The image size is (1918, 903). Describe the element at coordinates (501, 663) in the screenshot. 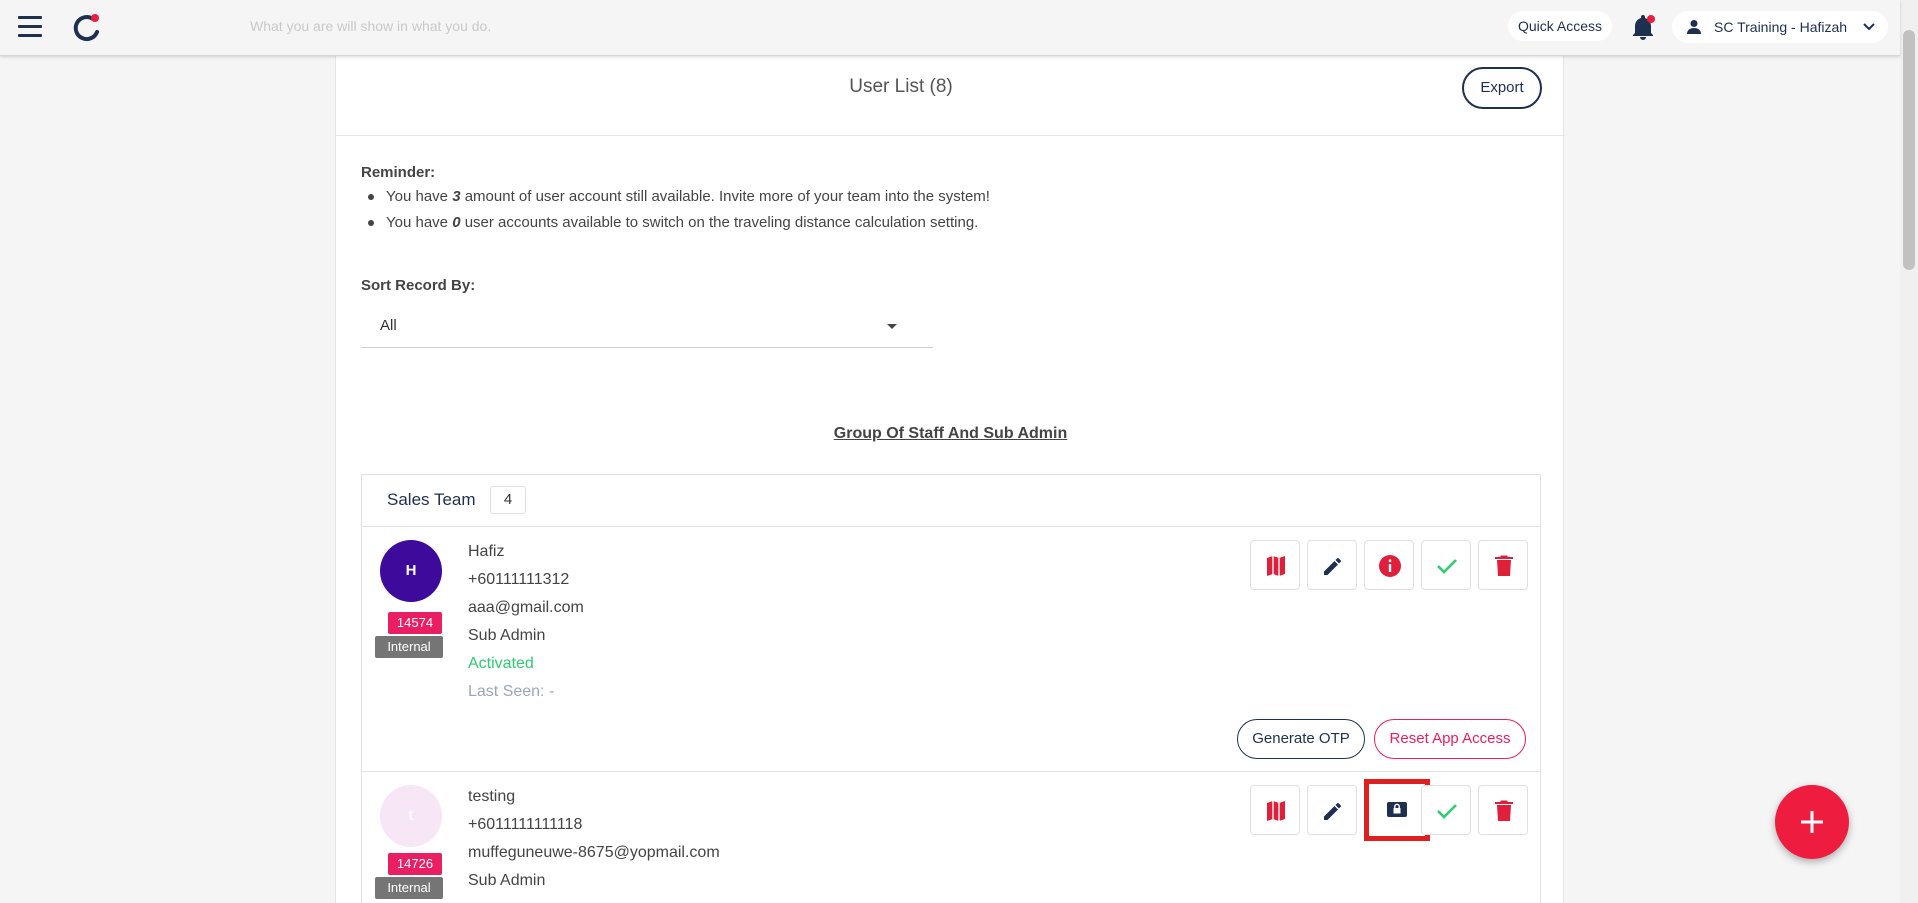

I see `user-status: Activated` at that location.